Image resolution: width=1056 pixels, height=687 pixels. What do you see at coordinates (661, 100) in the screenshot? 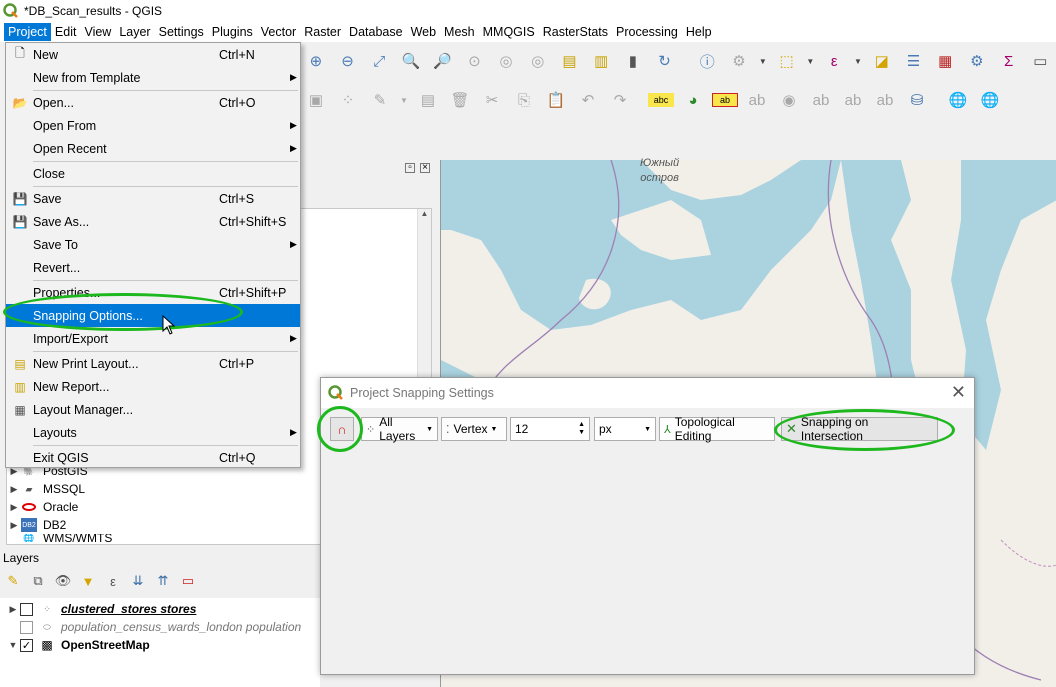
I see `label-toolbar-icon: abc` at bounding box center [661, 100].